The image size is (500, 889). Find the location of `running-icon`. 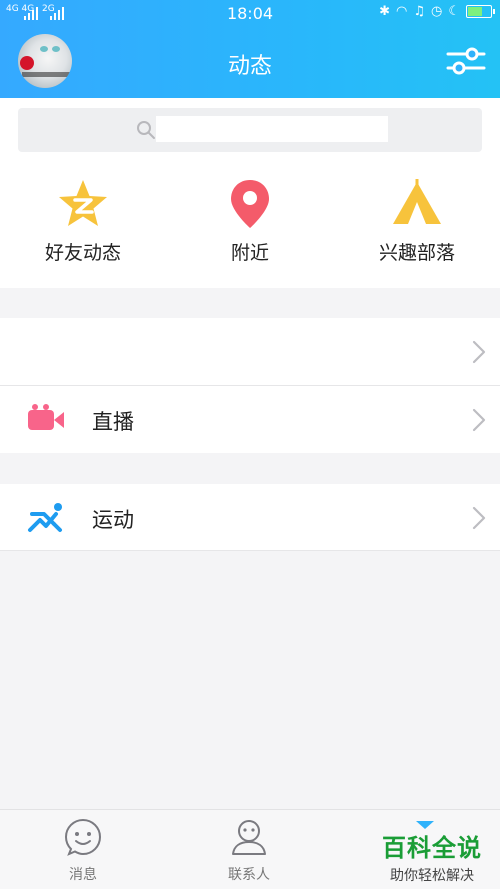

running-icon is located at coordinates (45, 517).